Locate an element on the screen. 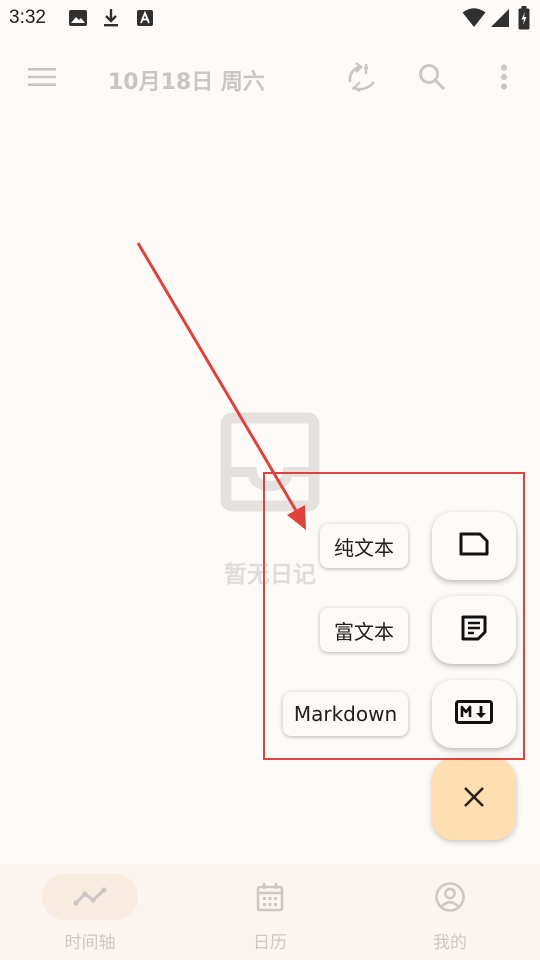  status-bar: 3:32 is located at coordinates (270, 19).